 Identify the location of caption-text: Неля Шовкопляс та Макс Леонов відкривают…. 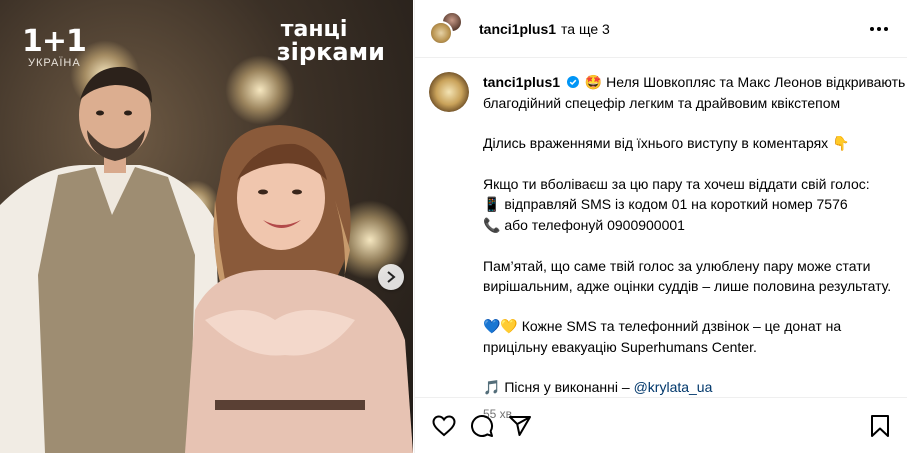
(756, 82).